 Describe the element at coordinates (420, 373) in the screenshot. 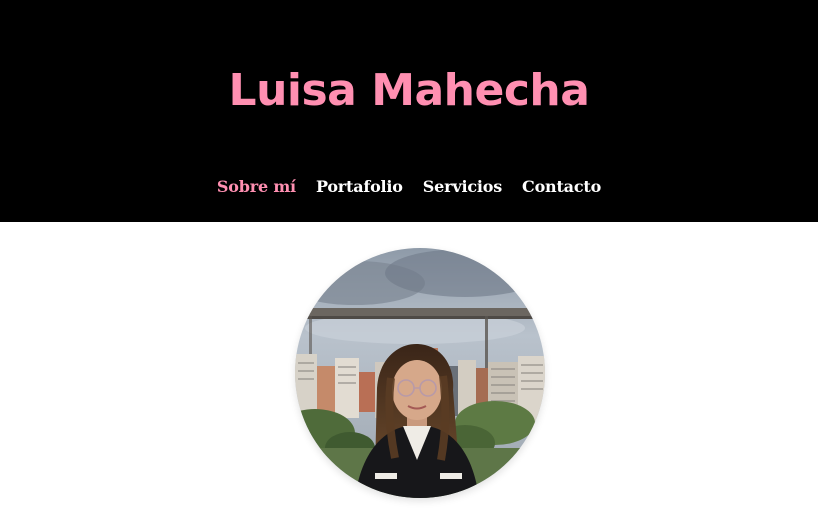

I see `profile-photo` at that location.